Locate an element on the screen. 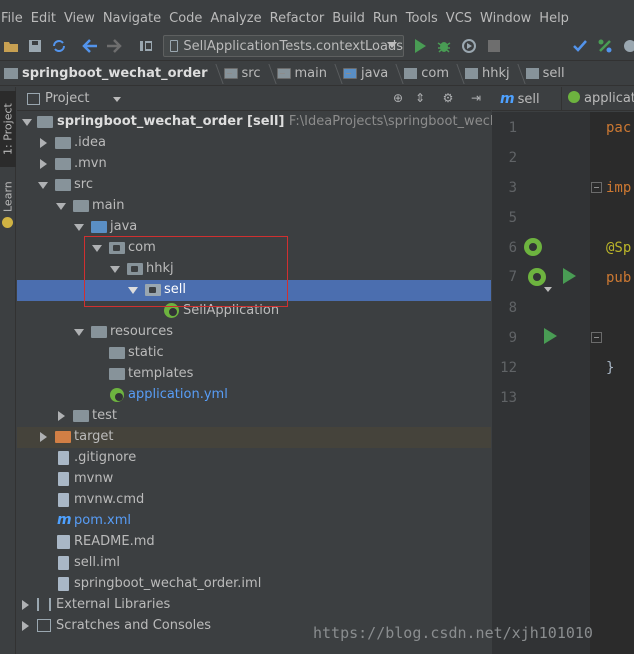 Image resolution: width=634 pixels, height=654 pixels. gear-icon: ⚙ is located at coordinates (448, 98).